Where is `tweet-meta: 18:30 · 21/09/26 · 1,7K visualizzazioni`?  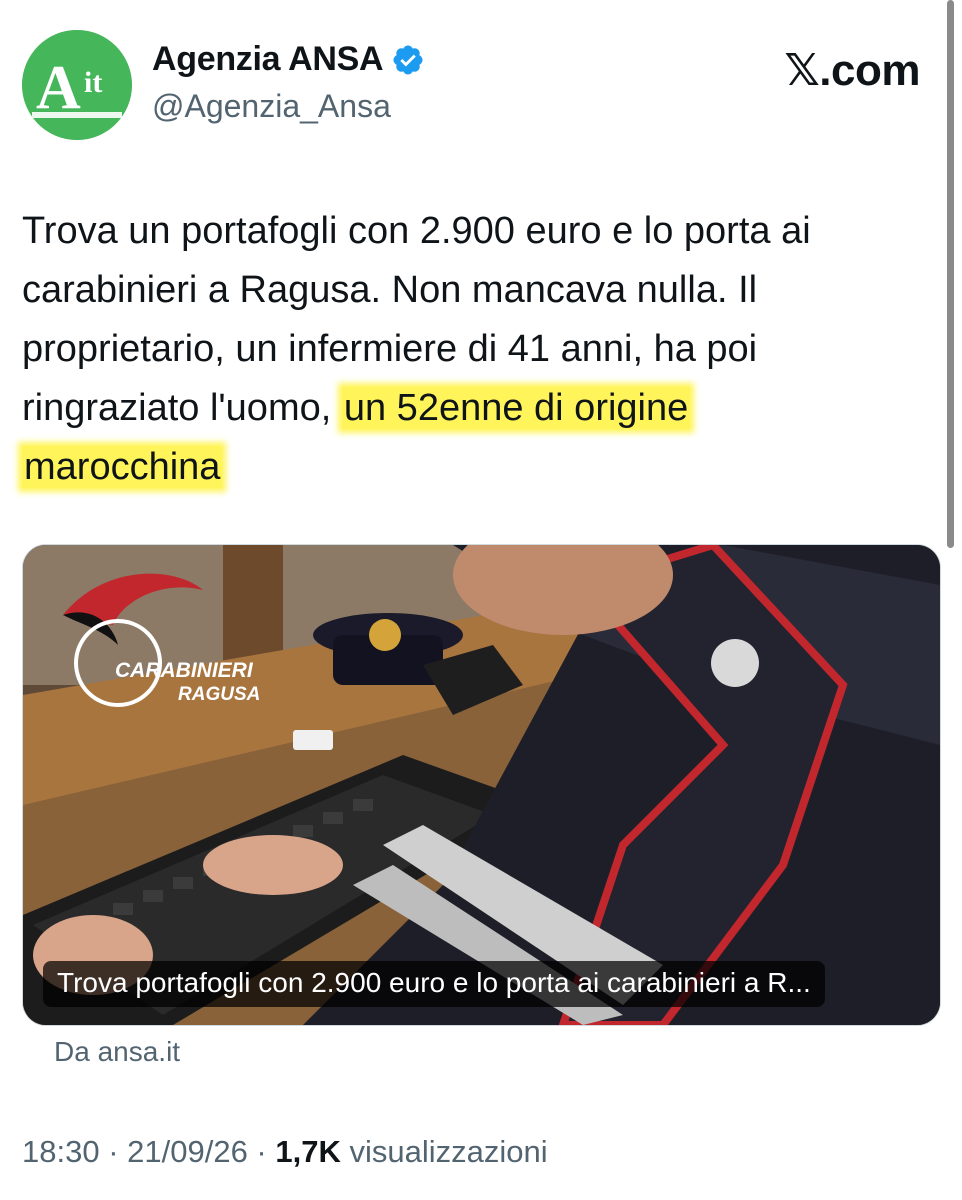 tweet-meta: 18:30 · 21/09/26 · 1,7K visualizzazioni is located at coordinates (285, 1152).